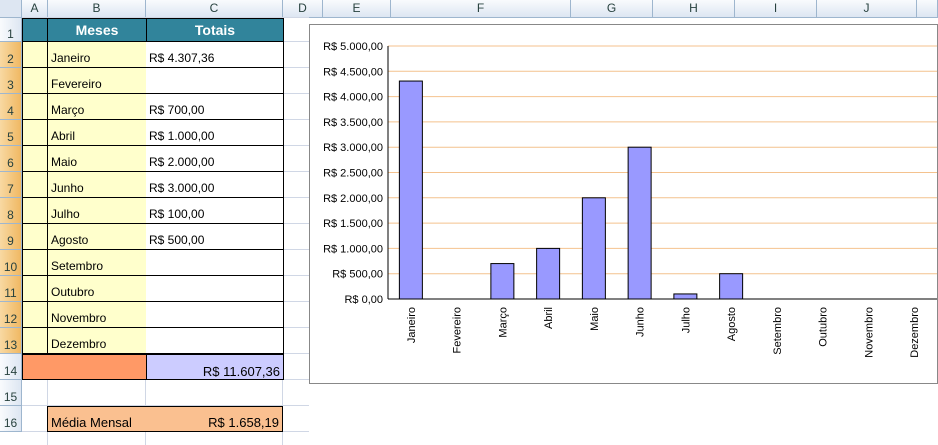 The width and height of the screenshot is (938, 445). I want to click on month-cell: Março, so click(97, 107).